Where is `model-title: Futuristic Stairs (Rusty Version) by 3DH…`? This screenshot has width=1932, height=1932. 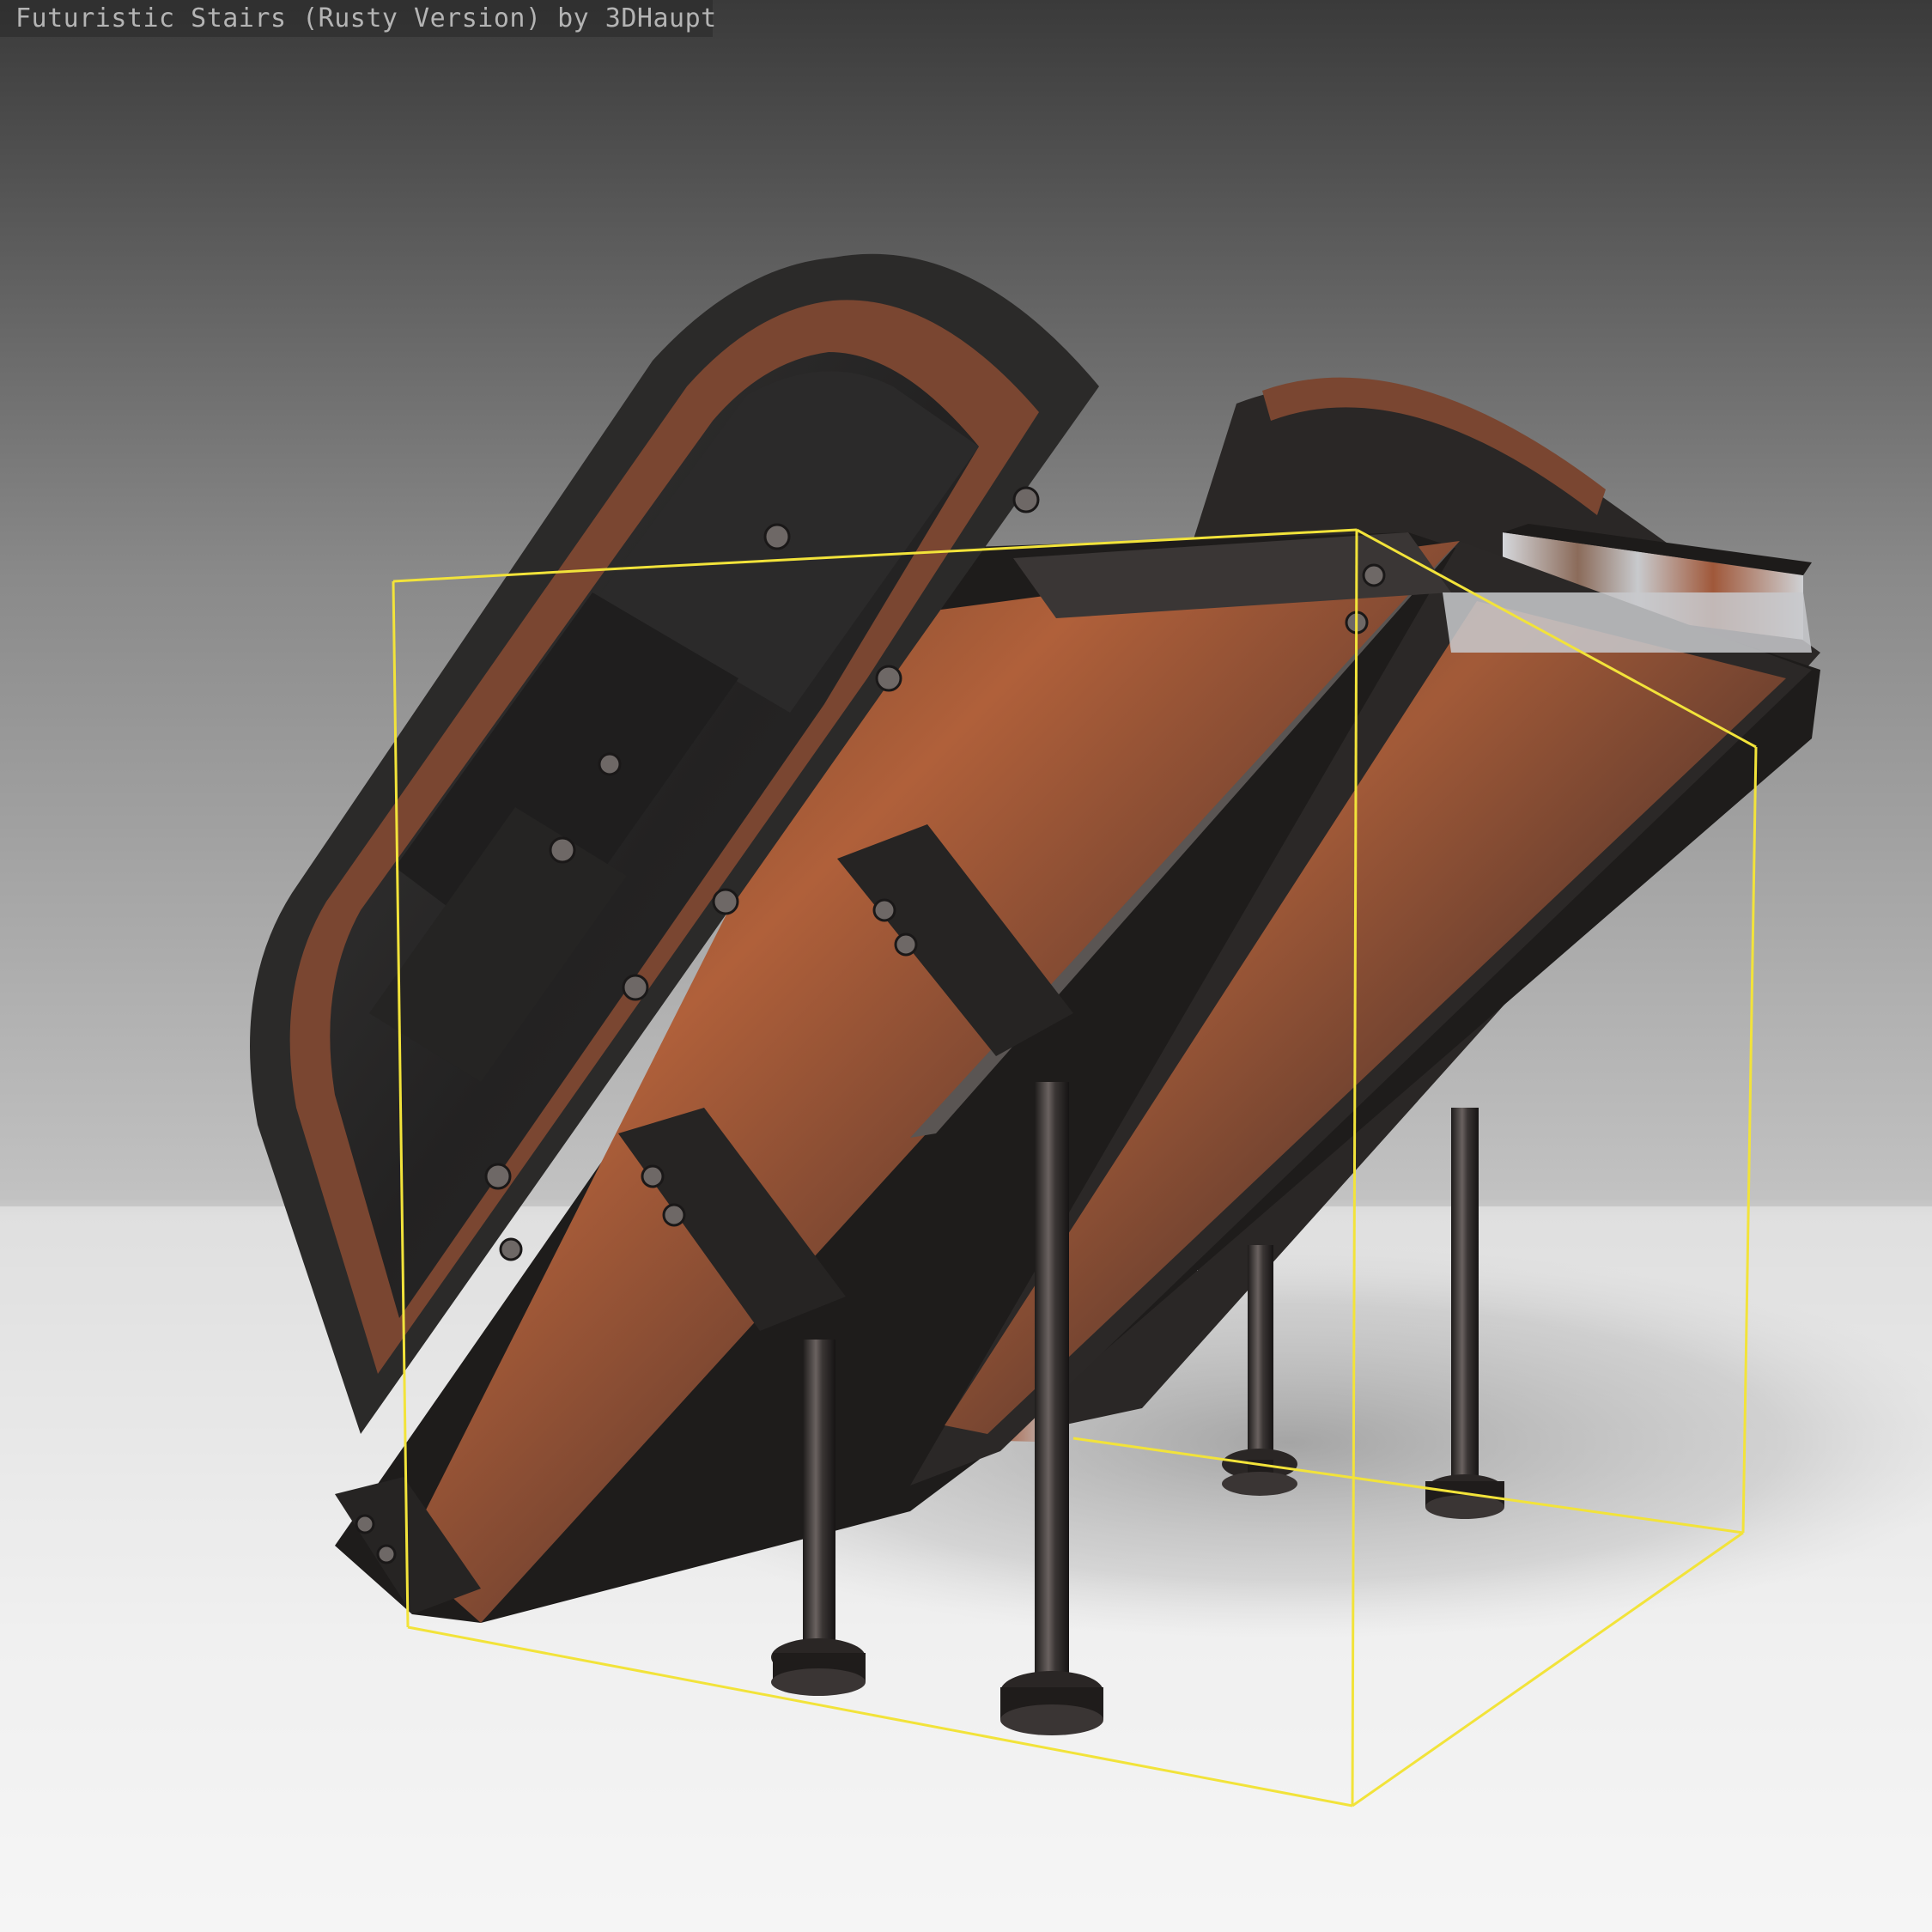
model-title: Futuristic Stairs (Rusty Version) by 3DH… is located at coordinates (366, 18).